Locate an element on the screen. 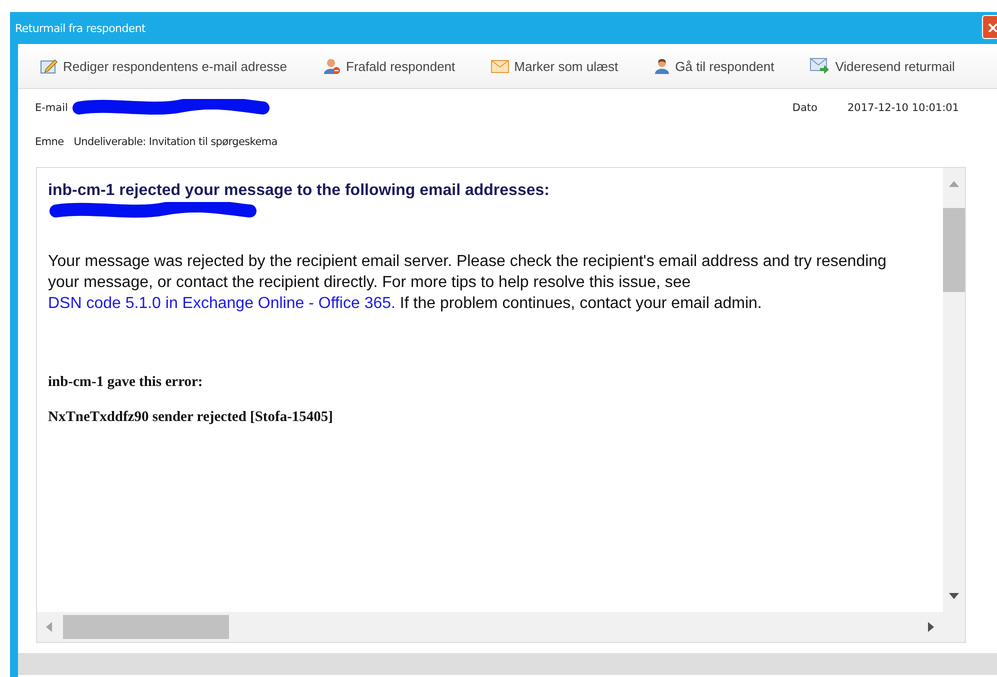 The image size is (997, 677). toolbar-button: Frafald respondent is located at coordinates (389, 66).